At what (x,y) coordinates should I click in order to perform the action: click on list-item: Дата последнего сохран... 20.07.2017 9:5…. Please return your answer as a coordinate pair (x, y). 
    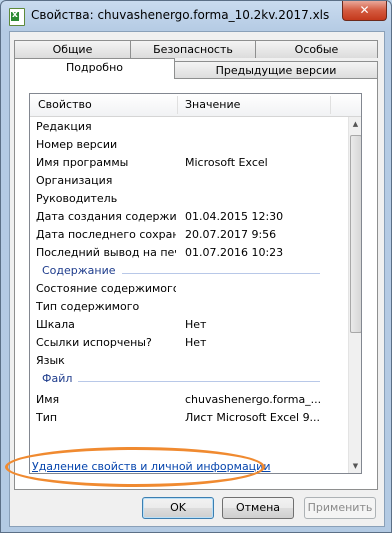
    Looking at the image, I should click on (189, 235).